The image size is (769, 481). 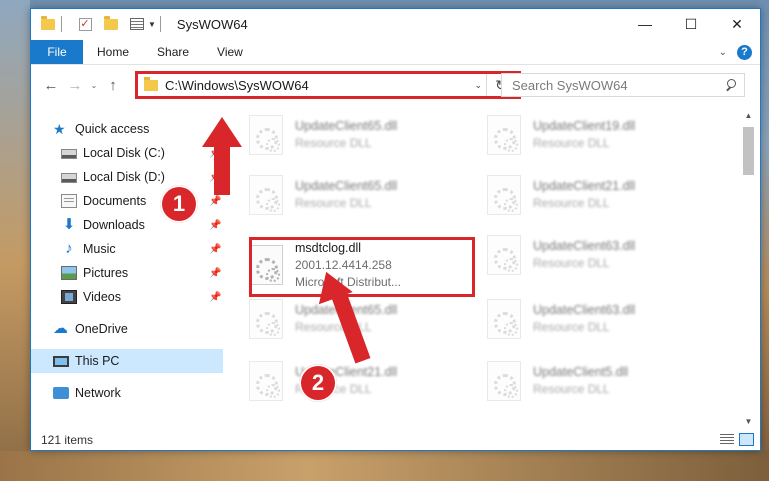 I want to click on sidebar-item-local-disk-c: Local Disk (C:) 📌, so click(x=142, y=153).